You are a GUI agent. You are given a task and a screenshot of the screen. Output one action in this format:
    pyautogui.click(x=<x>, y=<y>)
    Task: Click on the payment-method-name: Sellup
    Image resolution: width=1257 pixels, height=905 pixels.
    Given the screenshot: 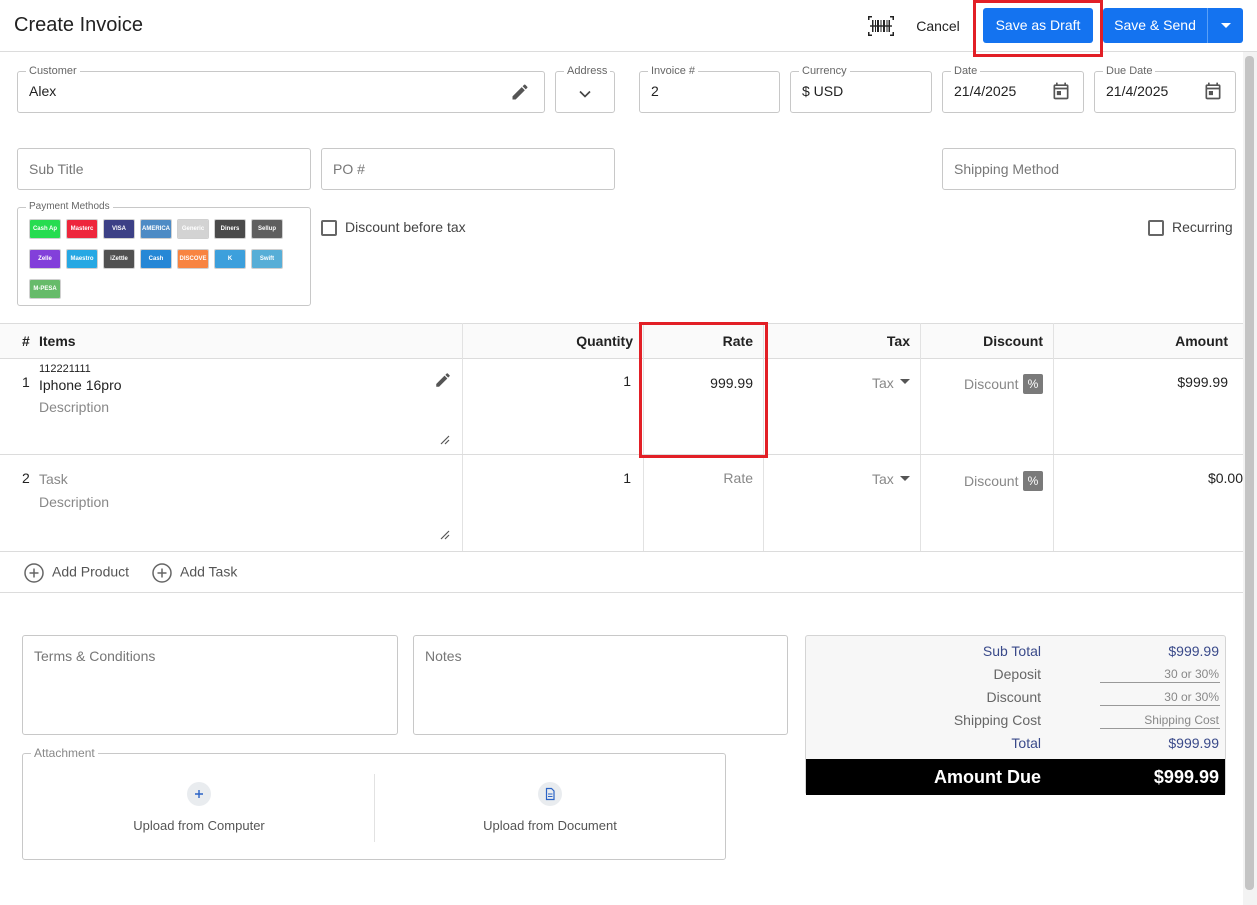 What is the action you would take?
    pyautogui.click(x=267, y=229)
    